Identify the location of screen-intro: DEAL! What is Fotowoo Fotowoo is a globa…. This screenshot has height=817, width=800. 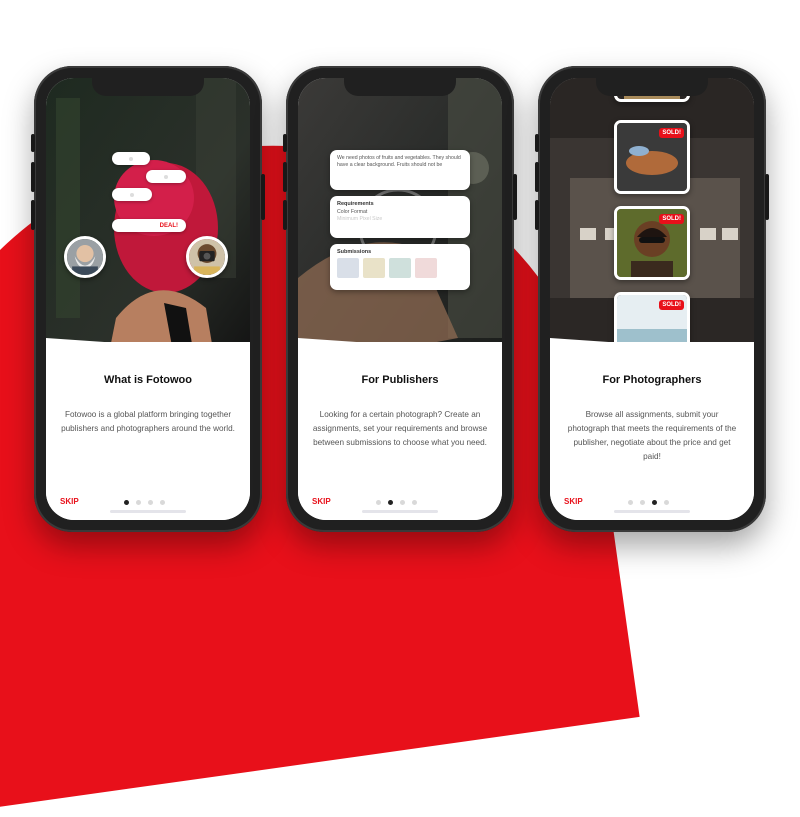
(148, 299).